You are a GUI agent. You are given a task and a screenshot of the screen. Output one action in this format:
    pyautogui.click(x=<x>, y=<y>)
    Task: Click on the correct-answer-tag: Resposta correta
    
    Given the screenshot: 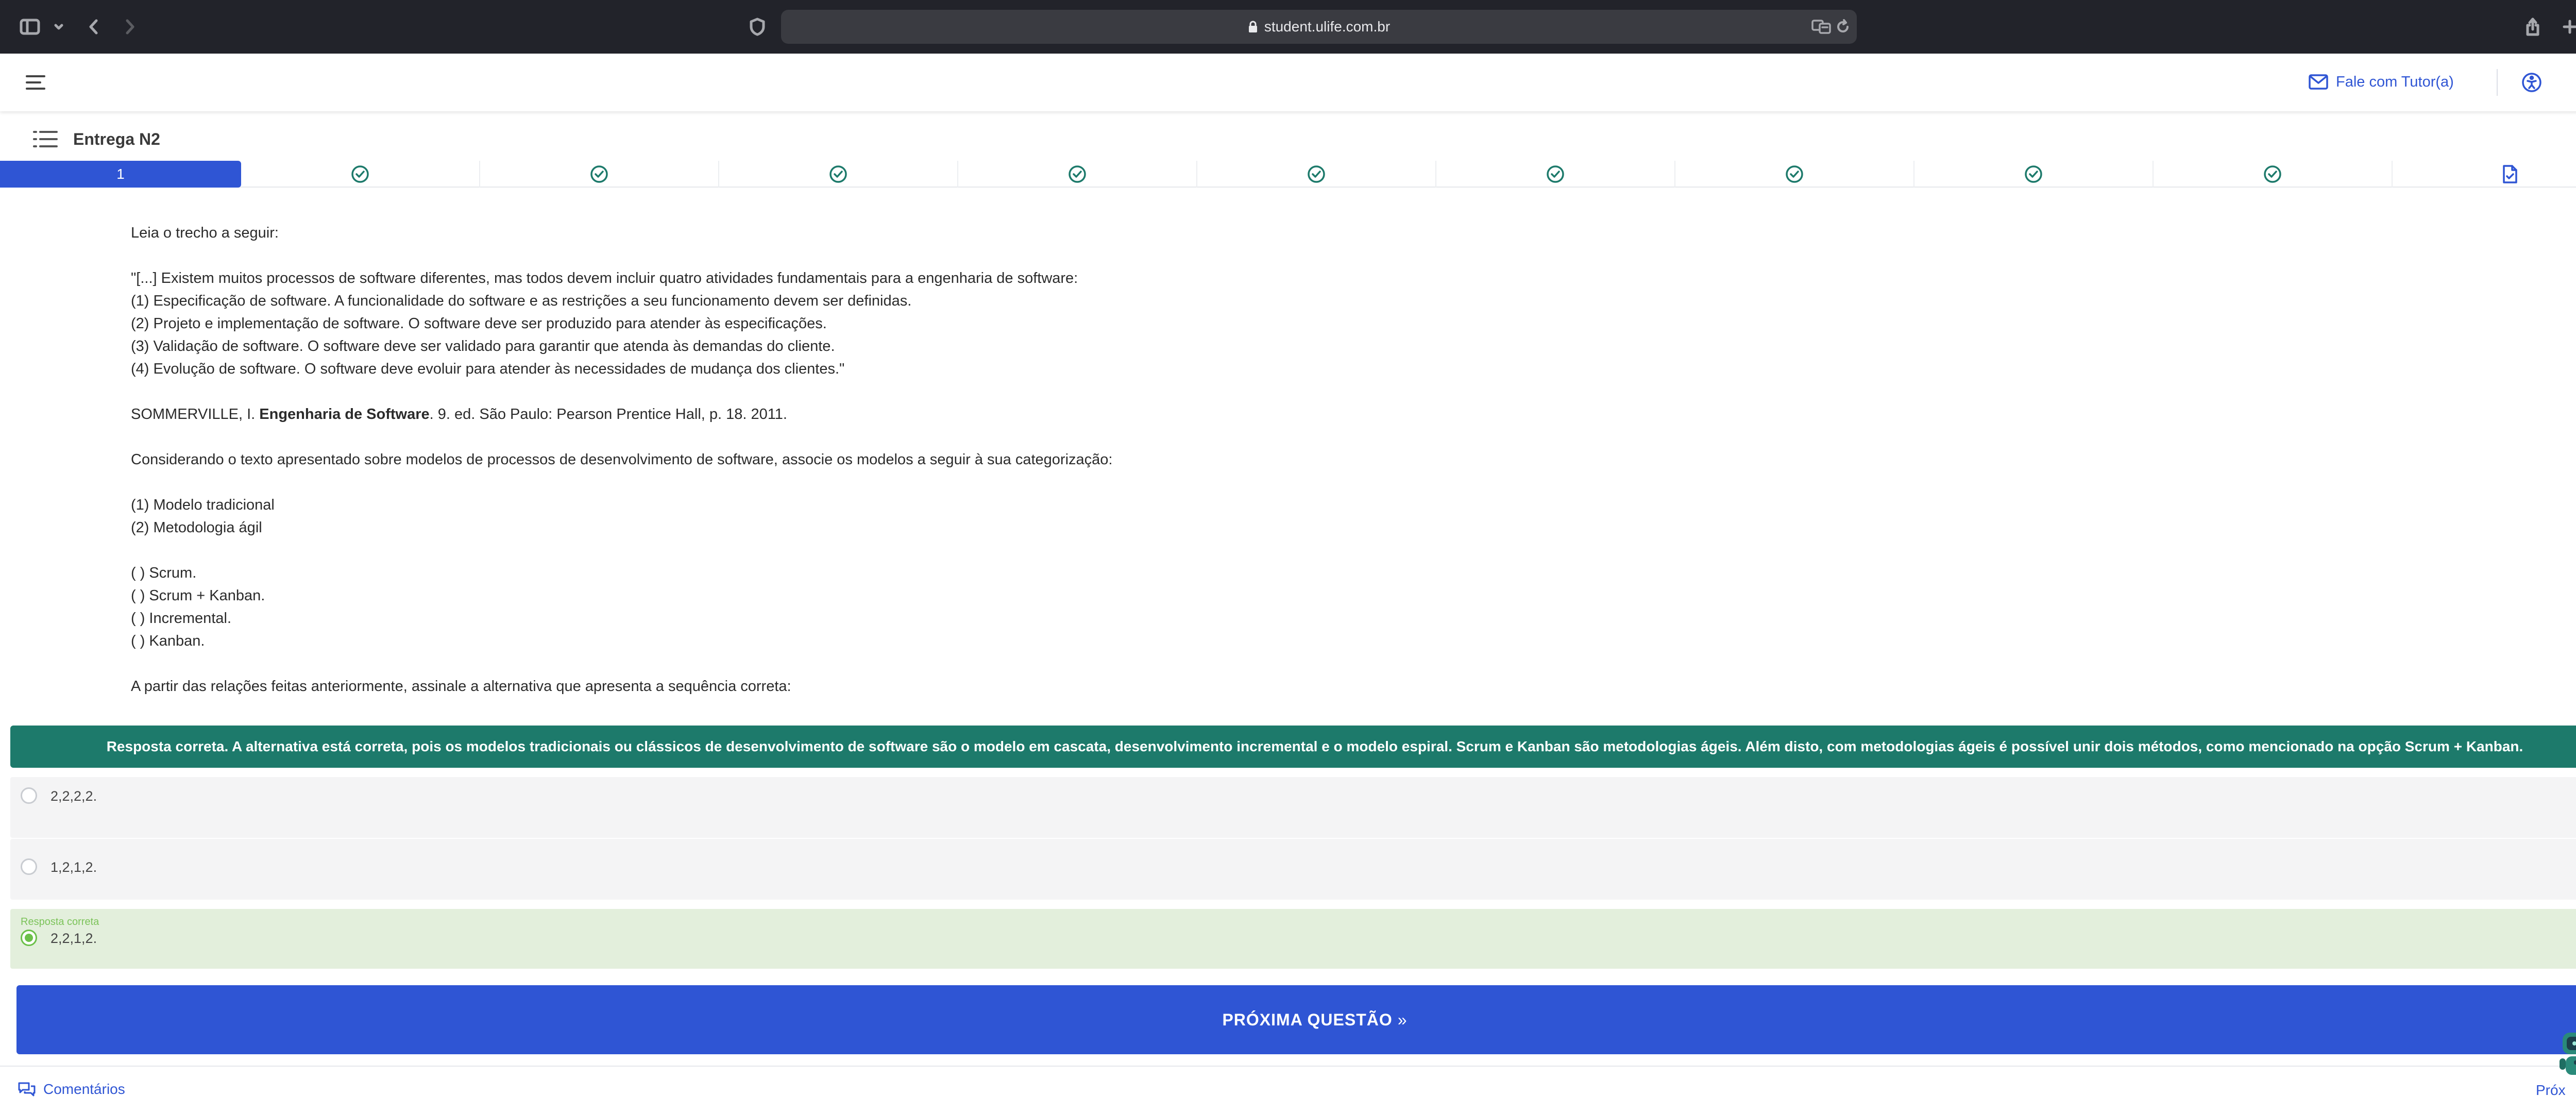 What is the action you would take?
    pyautogui.click(x=60, y=921)
    